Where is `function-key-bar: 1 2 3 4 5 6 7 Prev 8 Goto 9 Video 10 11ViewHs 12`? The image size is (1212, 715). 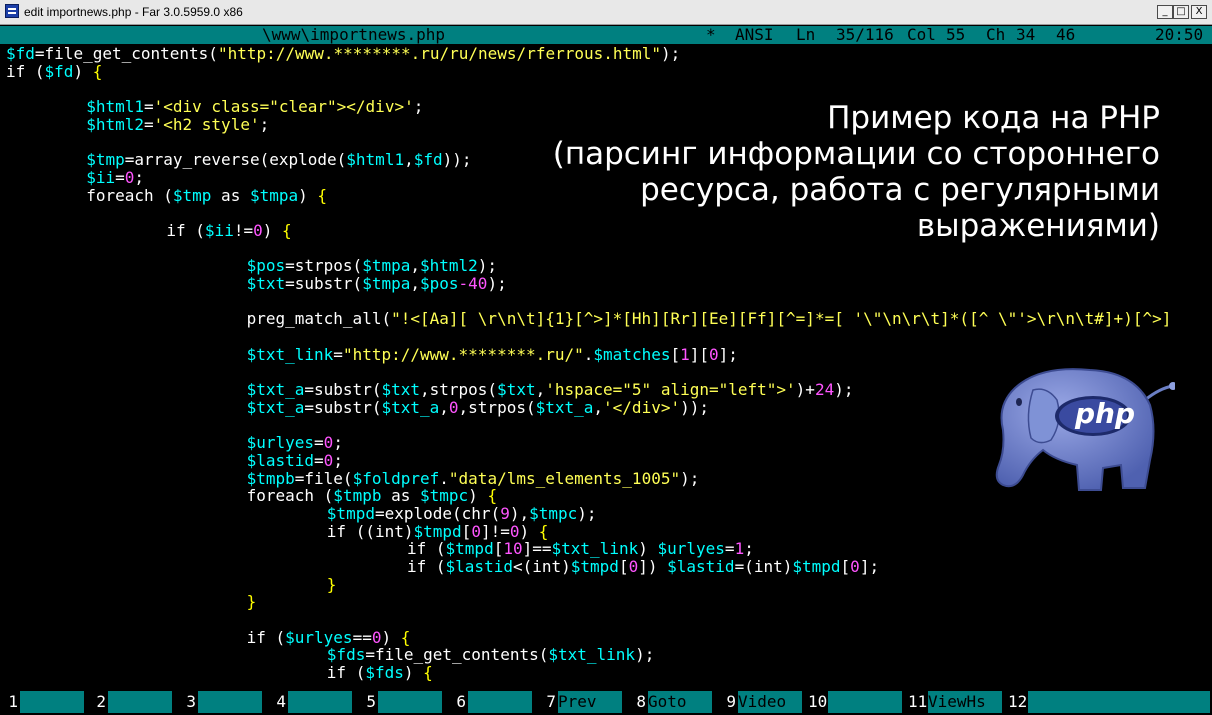 function-key-bar: 1 2 3 4 5 6 7 Prev 8 Goto 9 Video 10 11ViewHs 12 is located at coordinates (606, 702).